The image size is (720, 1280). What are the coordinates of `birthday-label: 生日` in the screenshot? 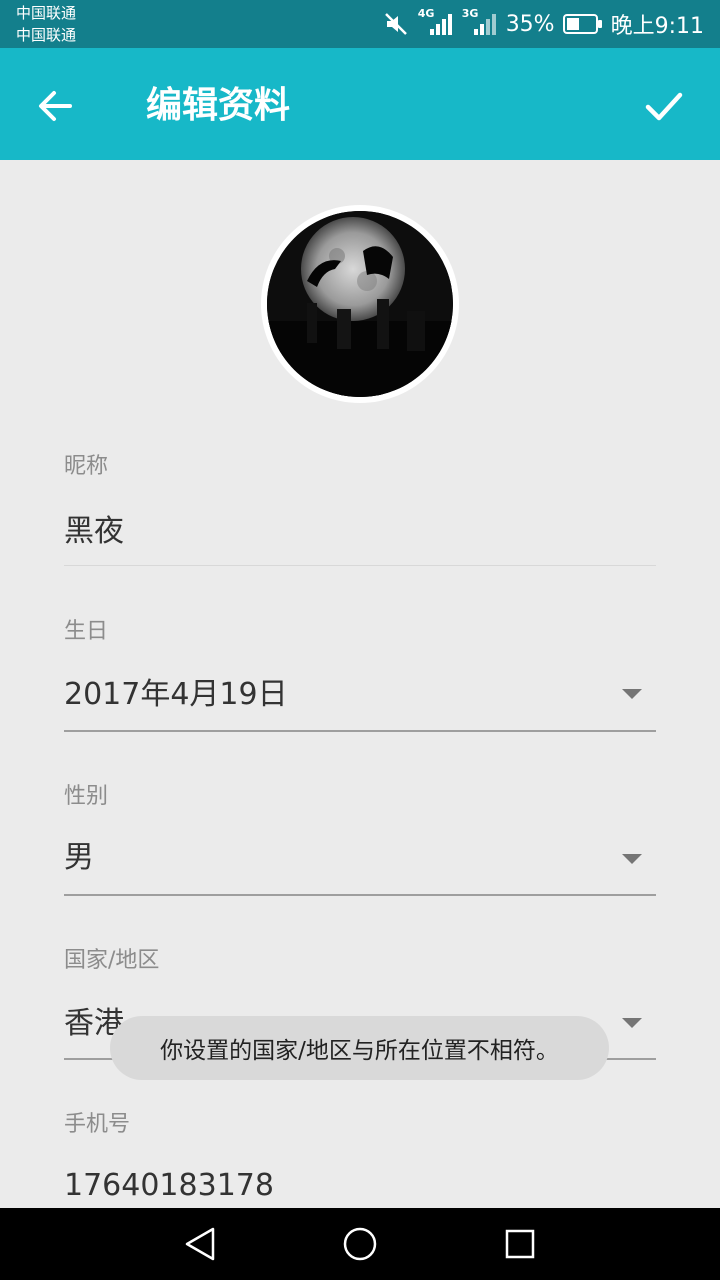 It's located at (86, 631).